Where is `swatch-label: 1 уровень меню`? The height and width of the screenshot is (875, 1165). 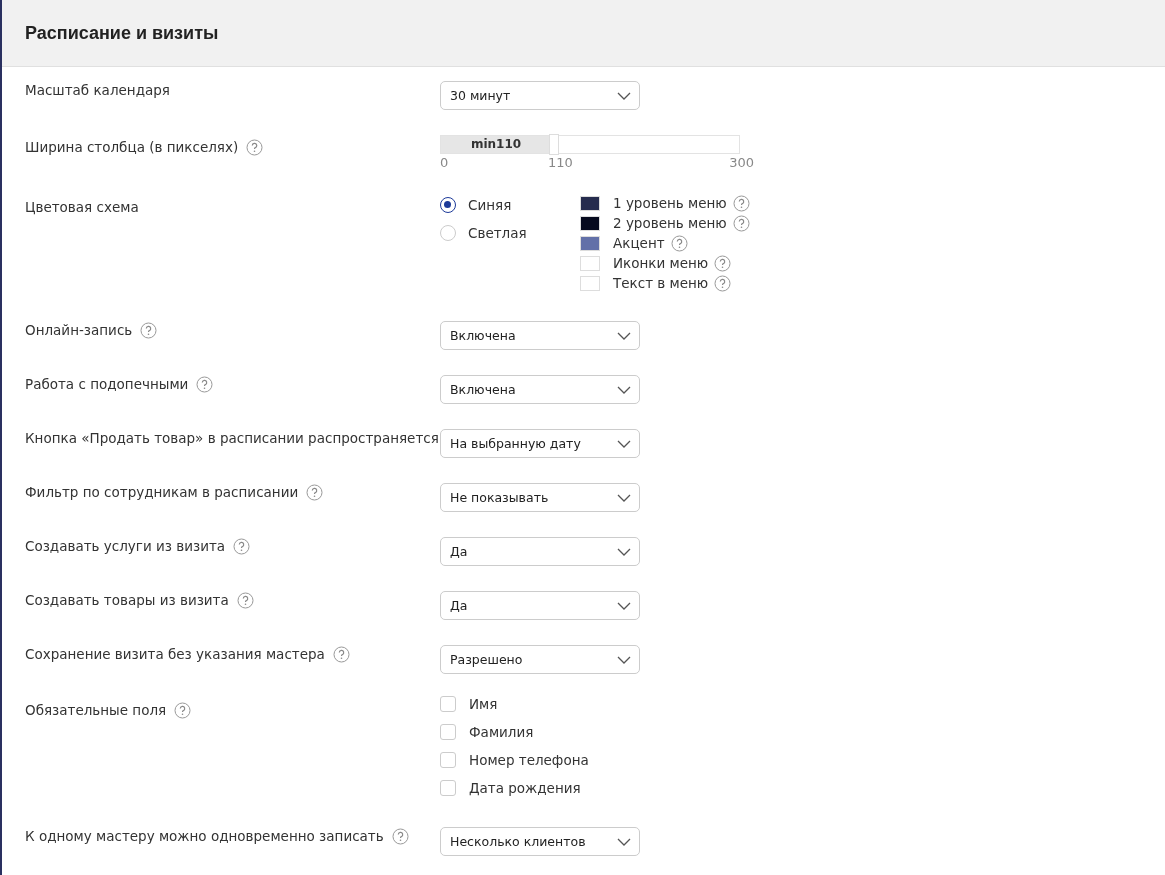
swatch-label: 1 уровень меню is located at coordinates (670, 203).